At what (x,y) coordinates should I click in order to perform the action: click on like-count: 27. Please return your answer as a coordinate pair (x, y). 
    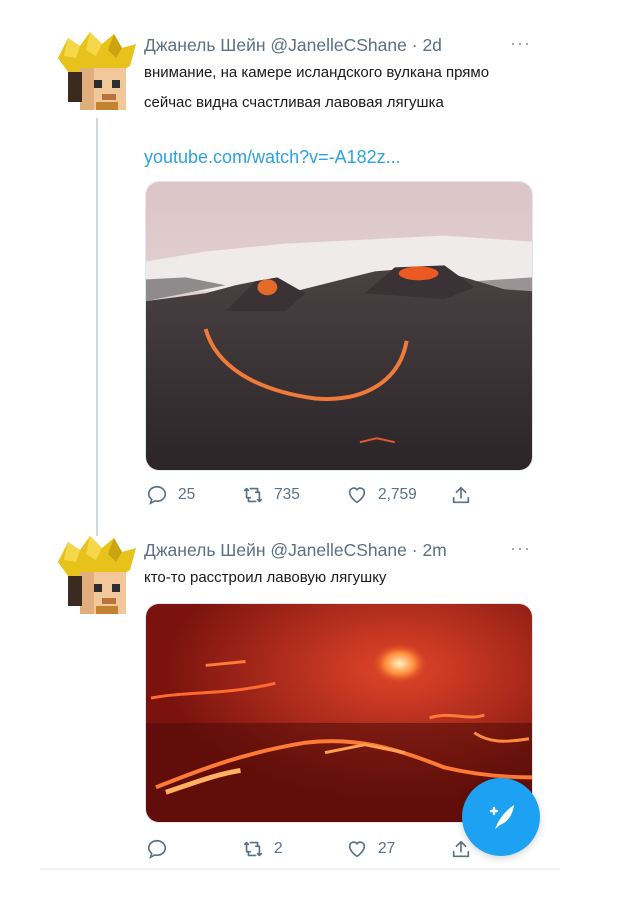
    Looking at the image, I should click on (387, 848).